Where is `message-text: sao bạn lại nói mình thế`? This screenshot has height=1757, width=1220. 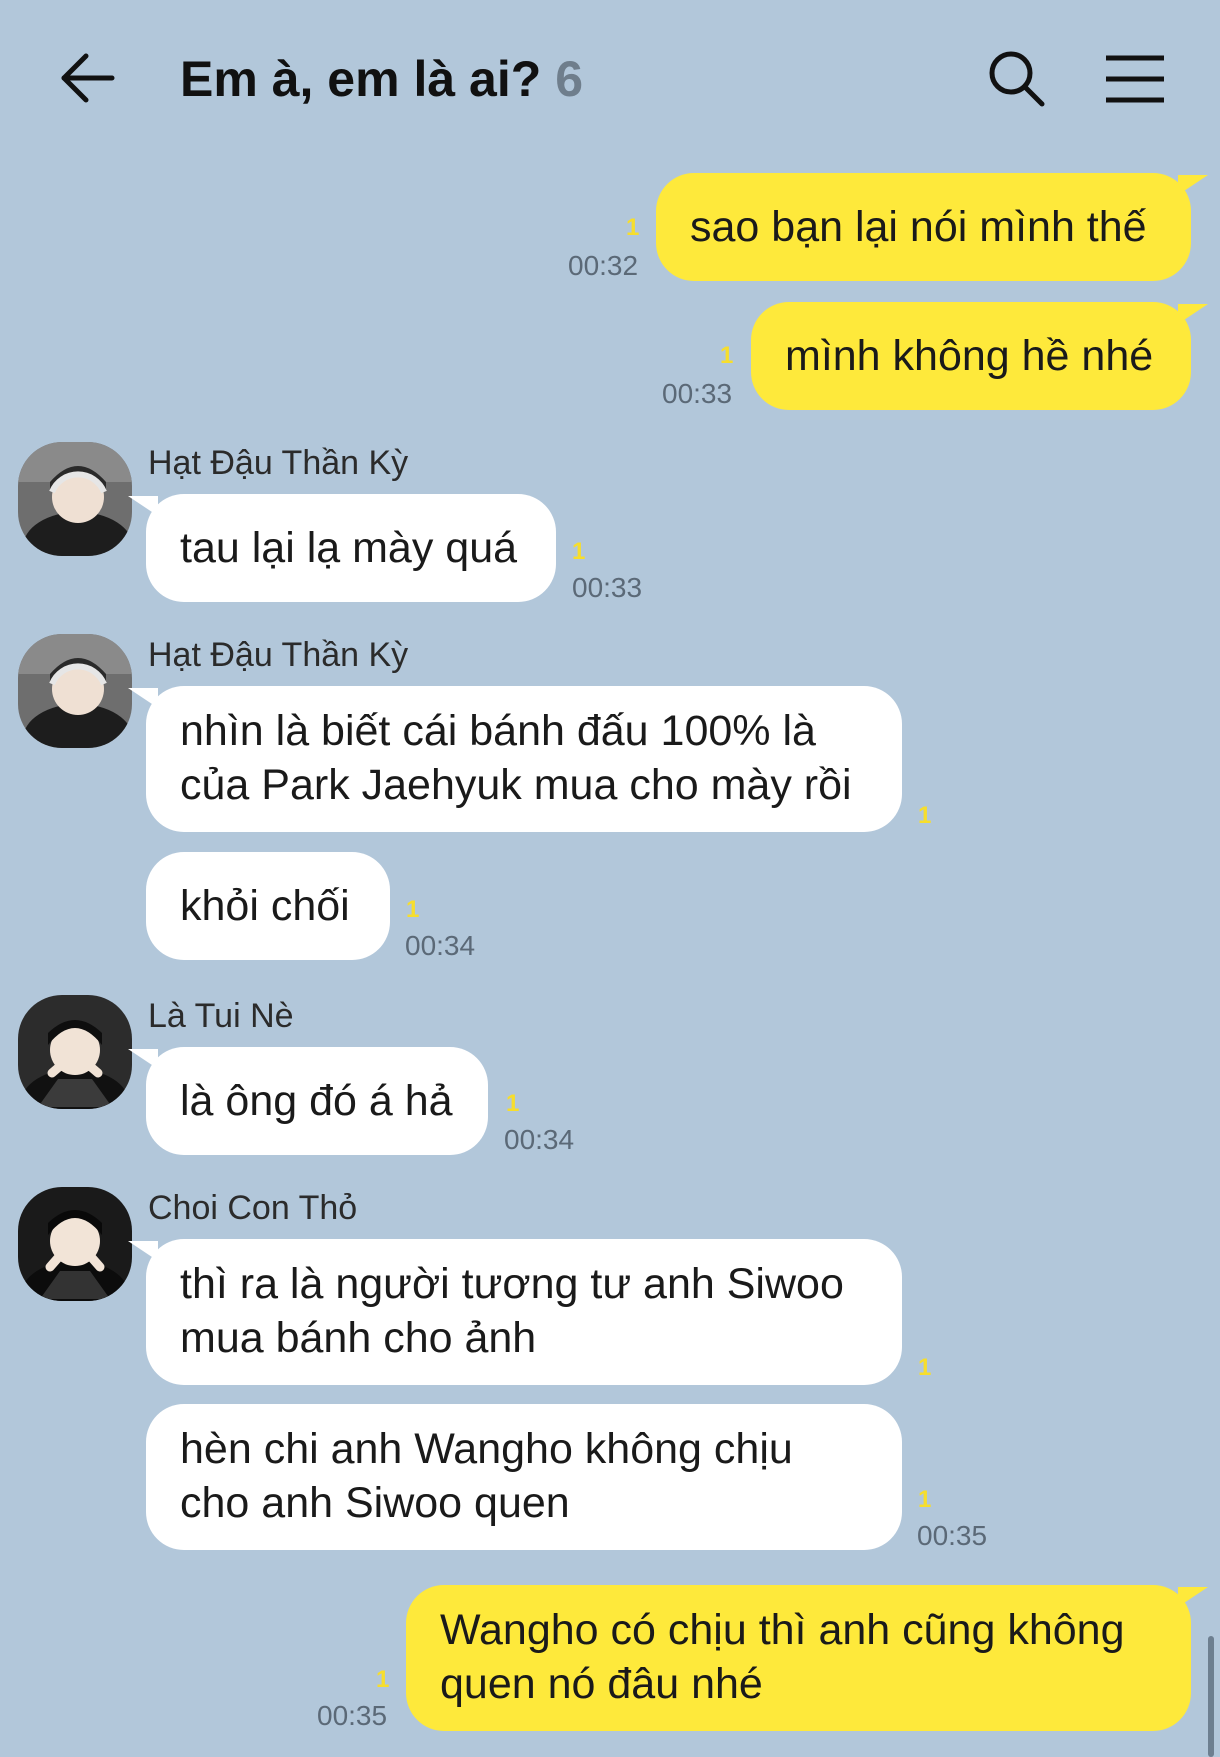
message-text: sao bạn lại nói mình thế is located at coordinates (918, 227).